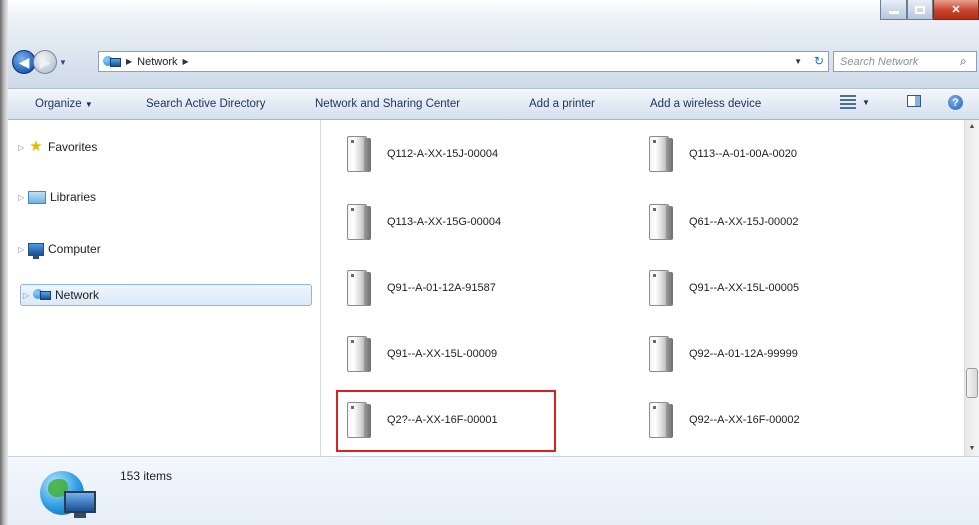 The width and height of the screenshot is (979, 525). What do you see at coordinates (444, 222) in the screenshot?
I see `device-label: Q113-A-XX-15G-00004` at bounding box center [444, 222].